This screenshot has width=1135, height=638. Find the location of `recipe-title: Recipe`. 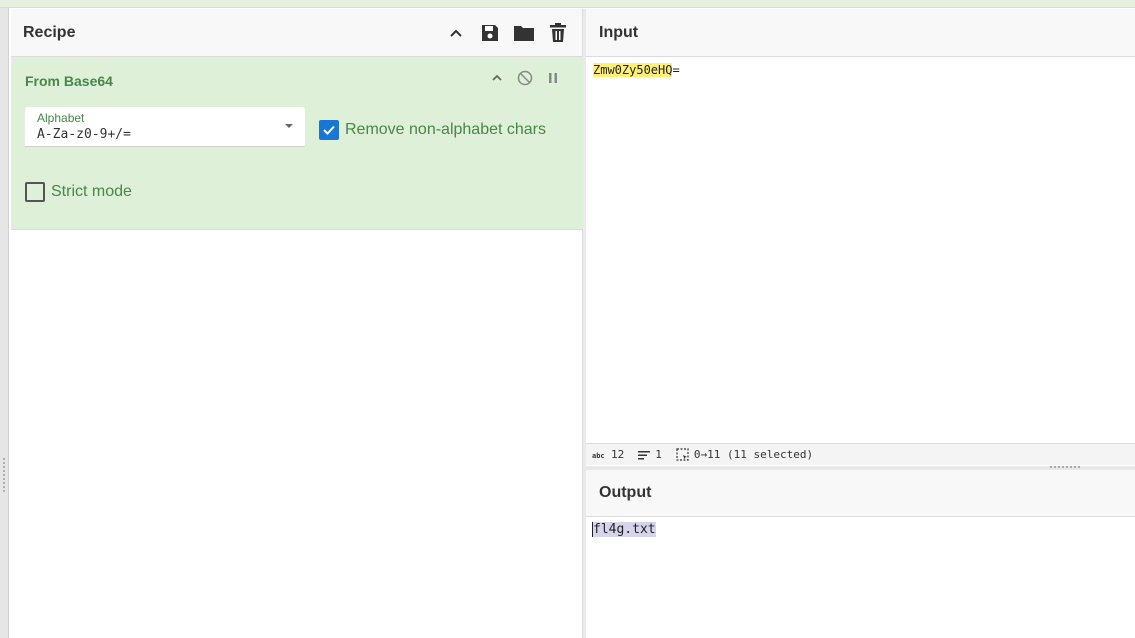

recipe-title: Recipe is located at coordinates (49, 32).